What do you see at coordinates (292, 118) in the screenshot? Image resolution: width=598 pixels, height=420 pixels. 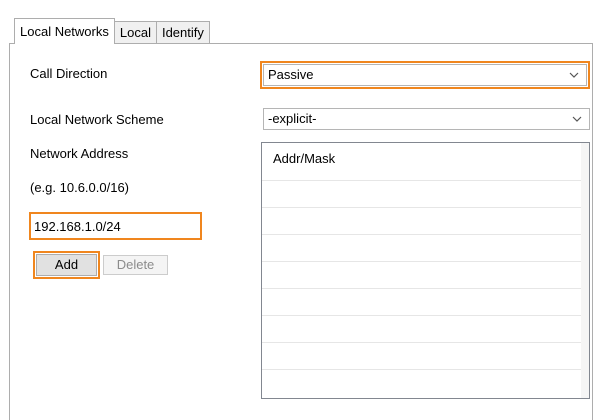 I see `network-scheme-value: -explicit-` at bounding box center [292, 118].